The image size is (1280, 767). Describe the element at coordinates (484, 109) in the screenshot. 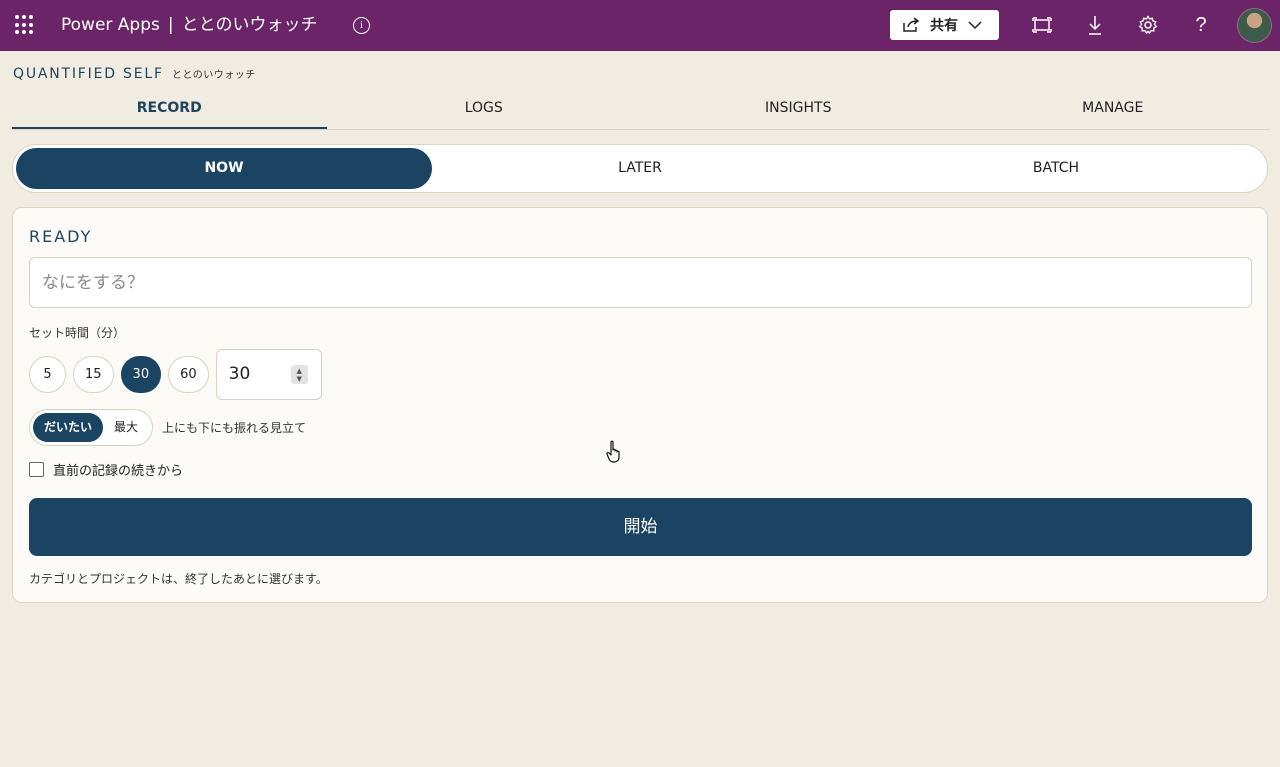

I see `tab-logs: LOGS` at that location.